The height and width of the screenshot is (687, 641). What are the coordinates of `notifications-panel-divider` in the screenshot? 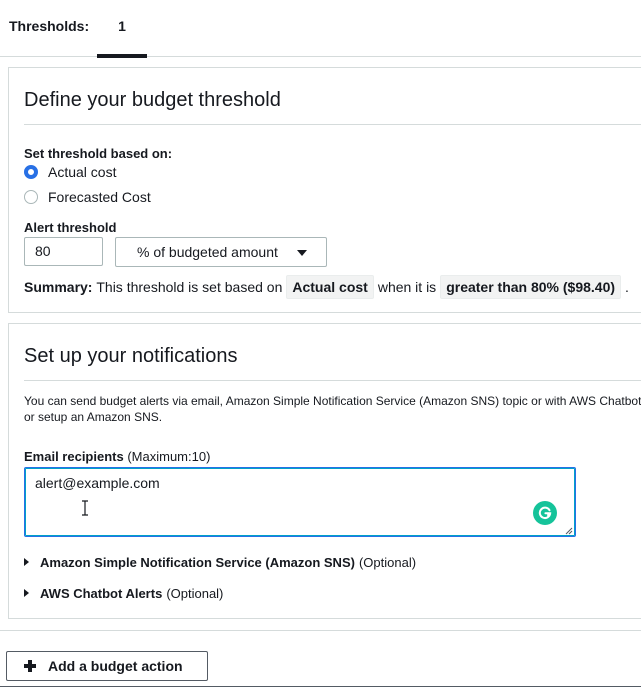 It's located at (332, 380).